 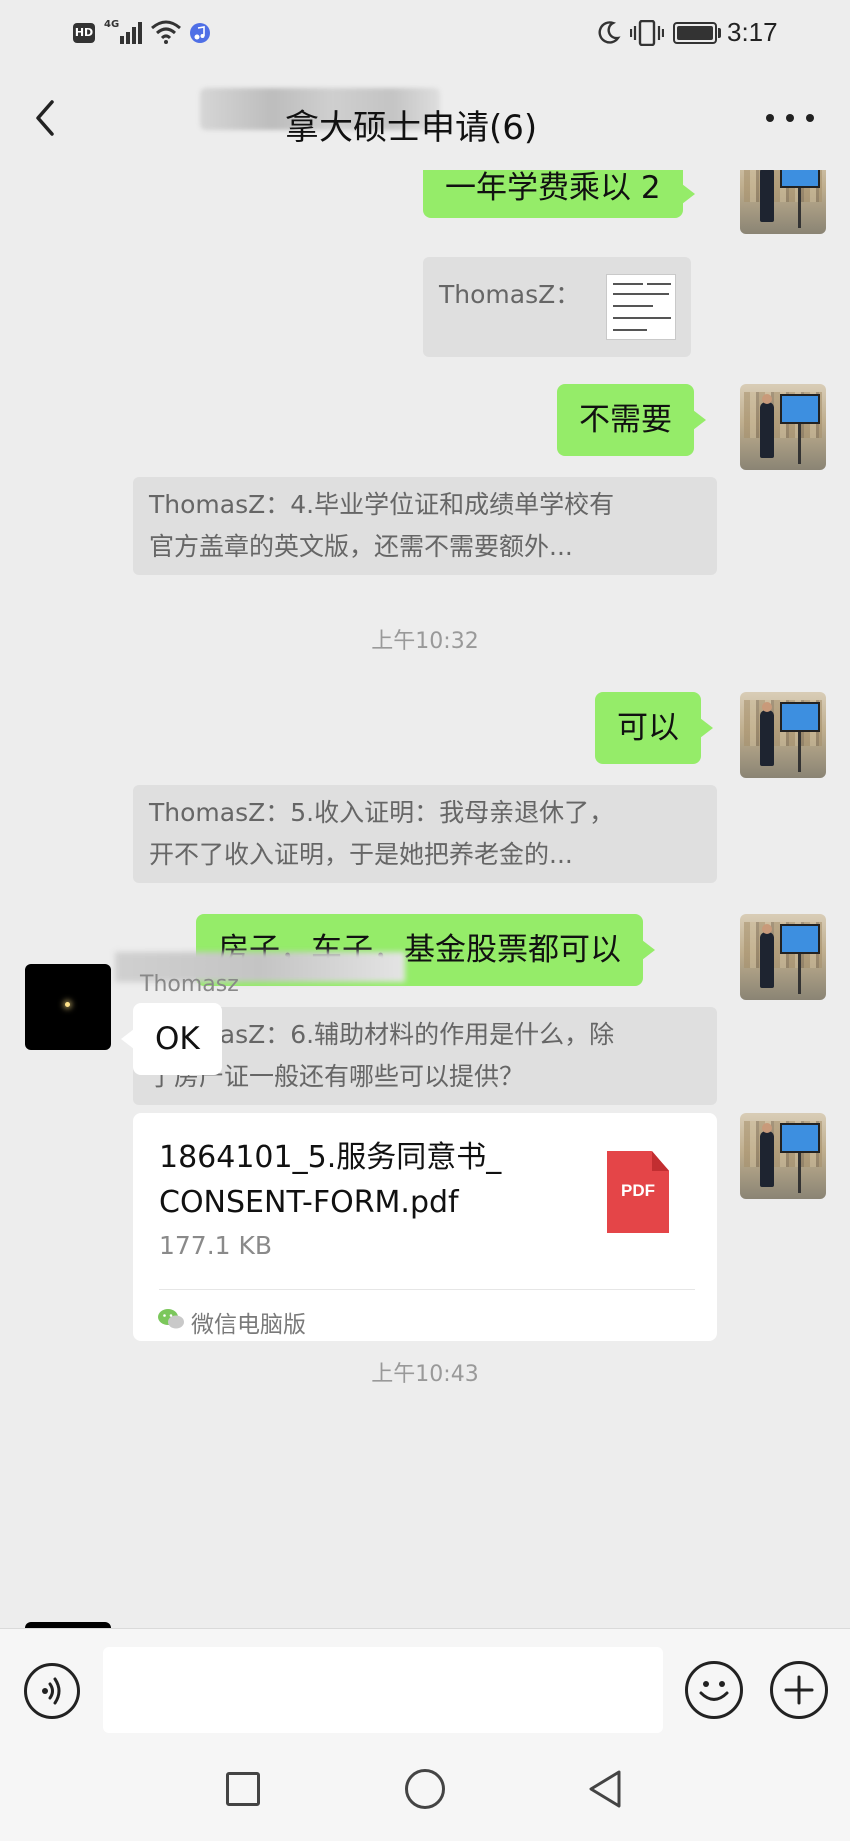 I want to click on system-nav-bar, so click(x=425, y=1796).